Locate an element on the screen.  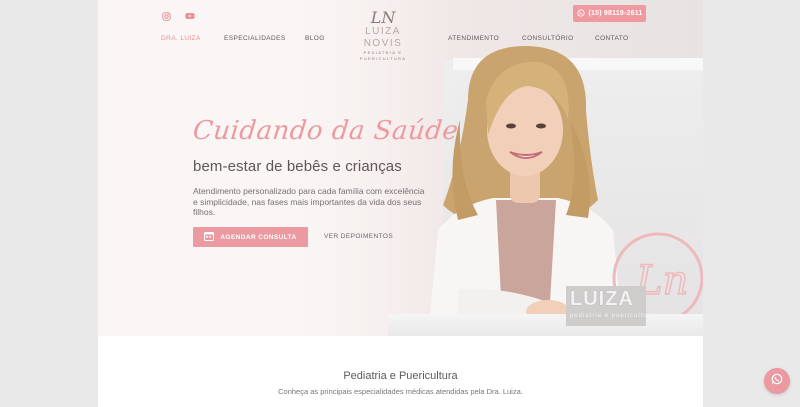
hero-script-title: Cuidando da Saúde is located at coordinates (325, 131).